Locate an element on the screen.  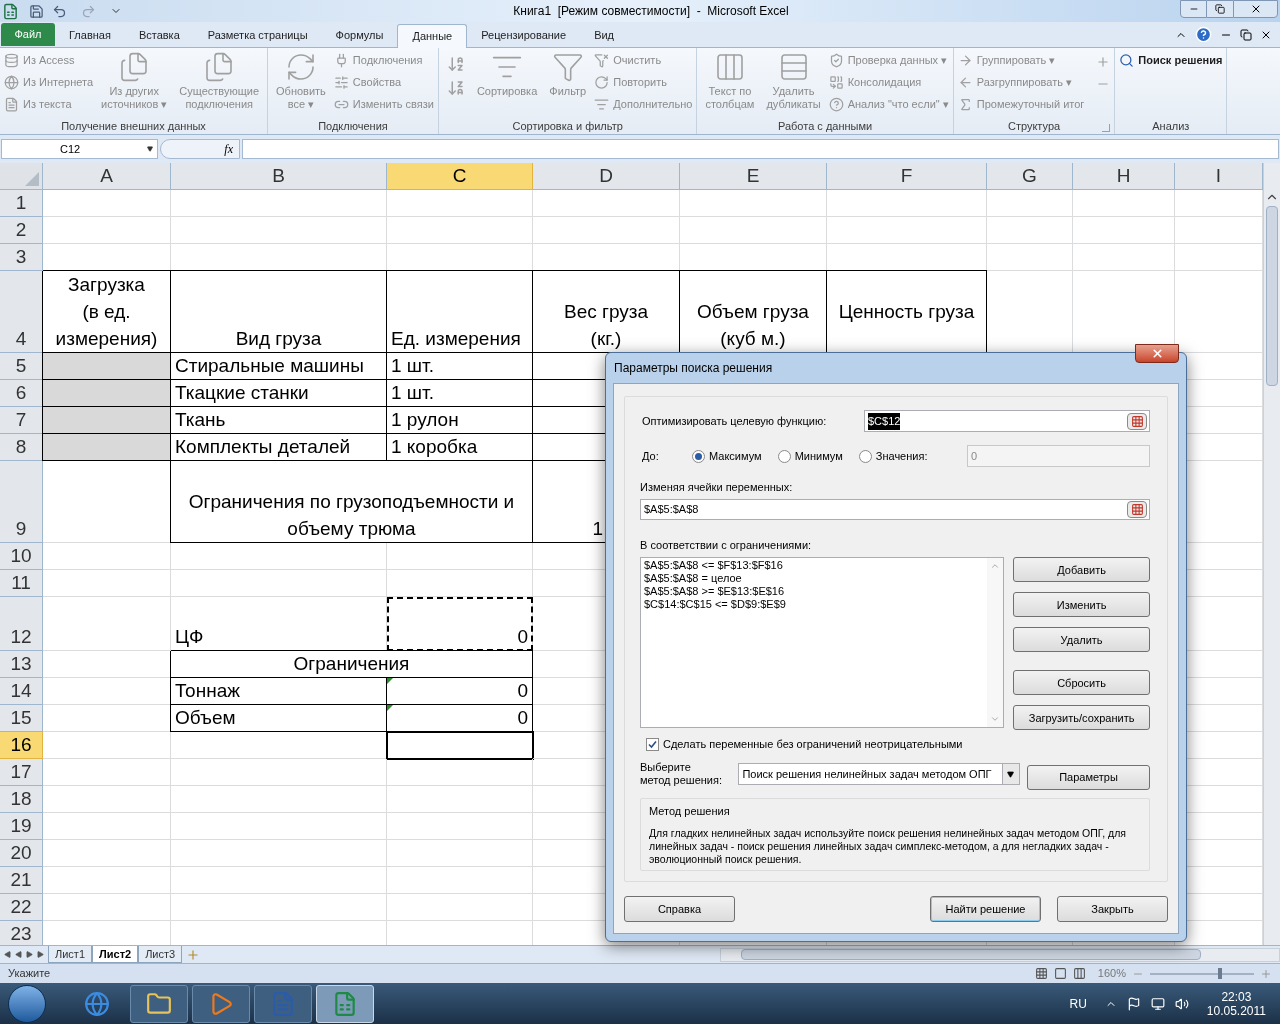
group-label: Анализ is located at coordinates (1171, 126).